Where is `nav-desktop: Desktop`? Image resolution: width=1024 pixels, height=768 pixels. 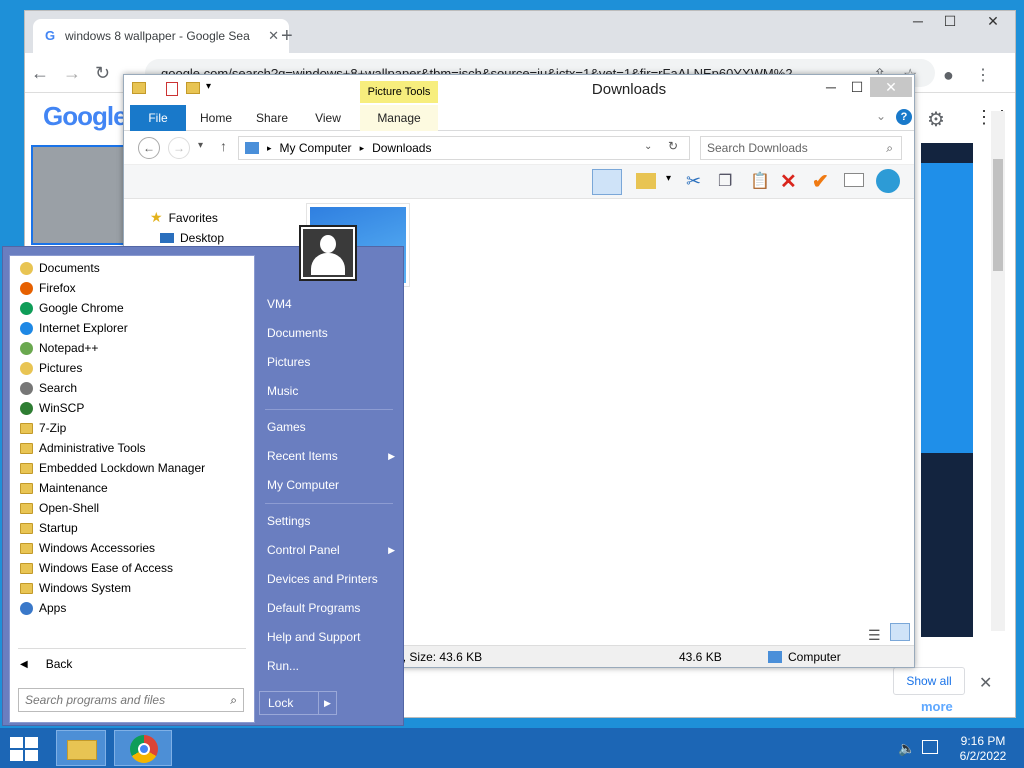 nav-desktop: Desktop is located at coordinates (192, 238).